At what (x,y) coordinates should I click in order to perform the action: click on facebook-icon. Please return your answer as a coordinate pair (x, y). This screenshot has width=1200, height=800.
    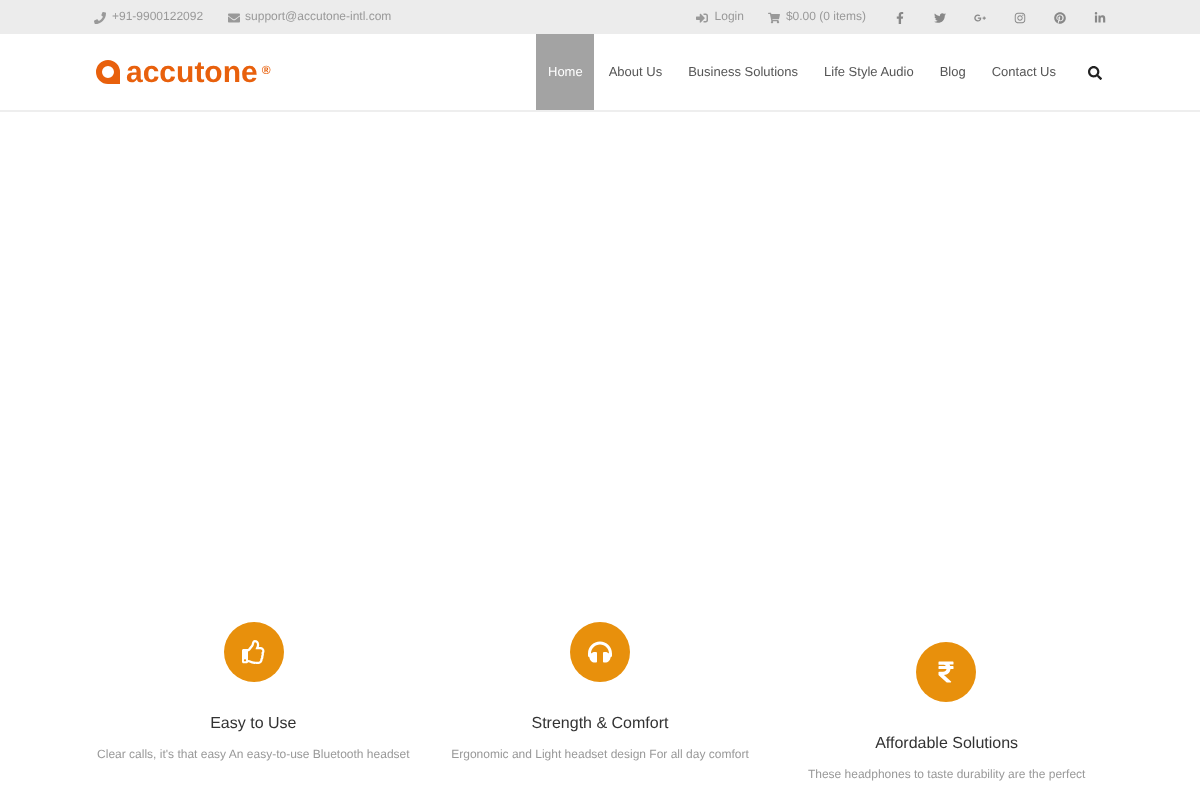
    Looking at the image, I should click on (900, 17).